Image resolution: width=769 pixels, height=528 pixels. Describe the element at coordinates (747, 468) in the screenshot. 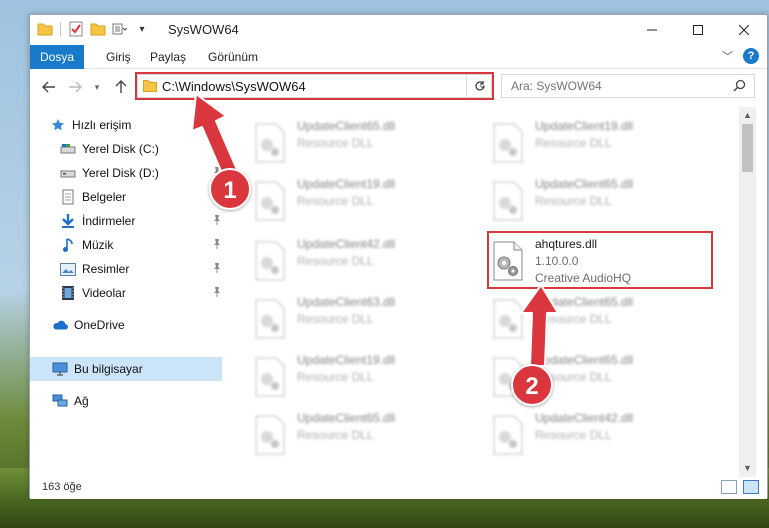

I see `scroll-down-arrow: ▼` at that location.